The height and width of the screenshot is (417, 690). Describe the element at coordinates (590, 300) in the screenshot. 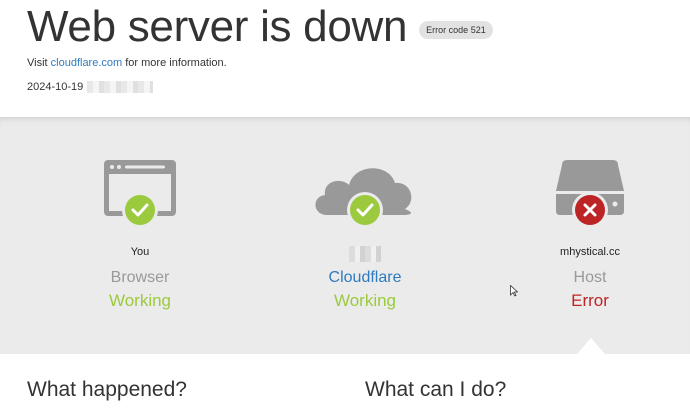

I see `host-state: Error` at that location.